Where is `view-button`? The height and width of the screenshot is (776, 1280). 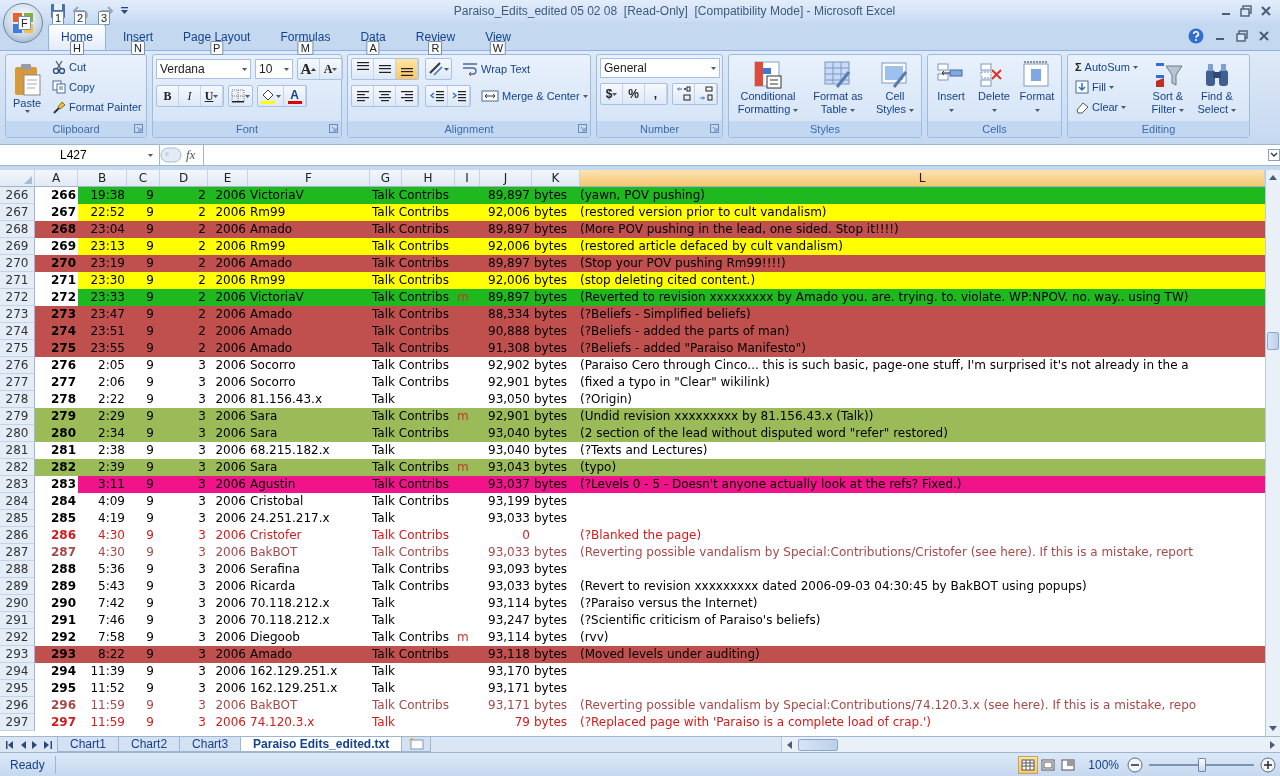 view-button is located at coordinates (1028, 764).